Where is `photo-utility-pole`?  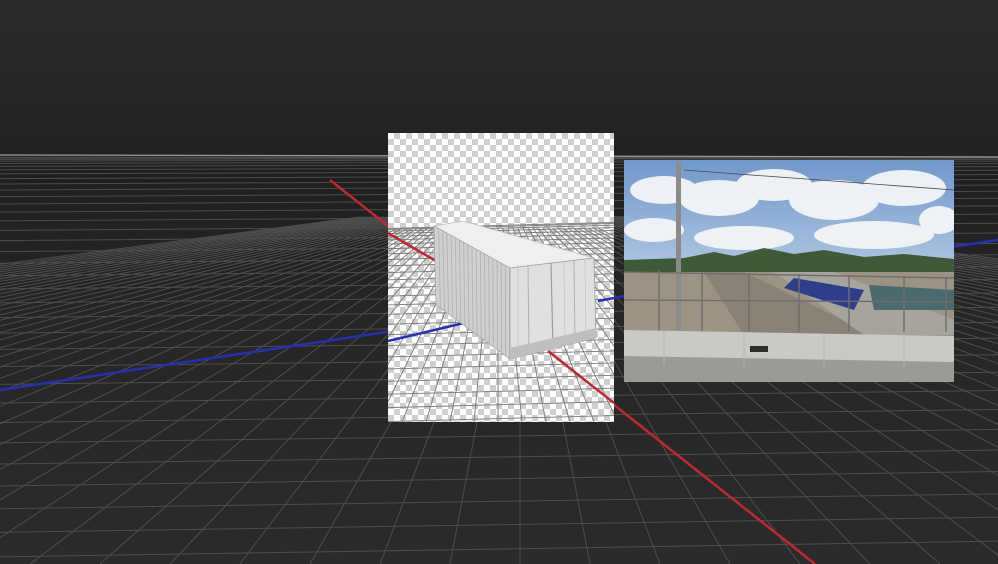 photo-utility-pole is located at coordinates (678, 246).